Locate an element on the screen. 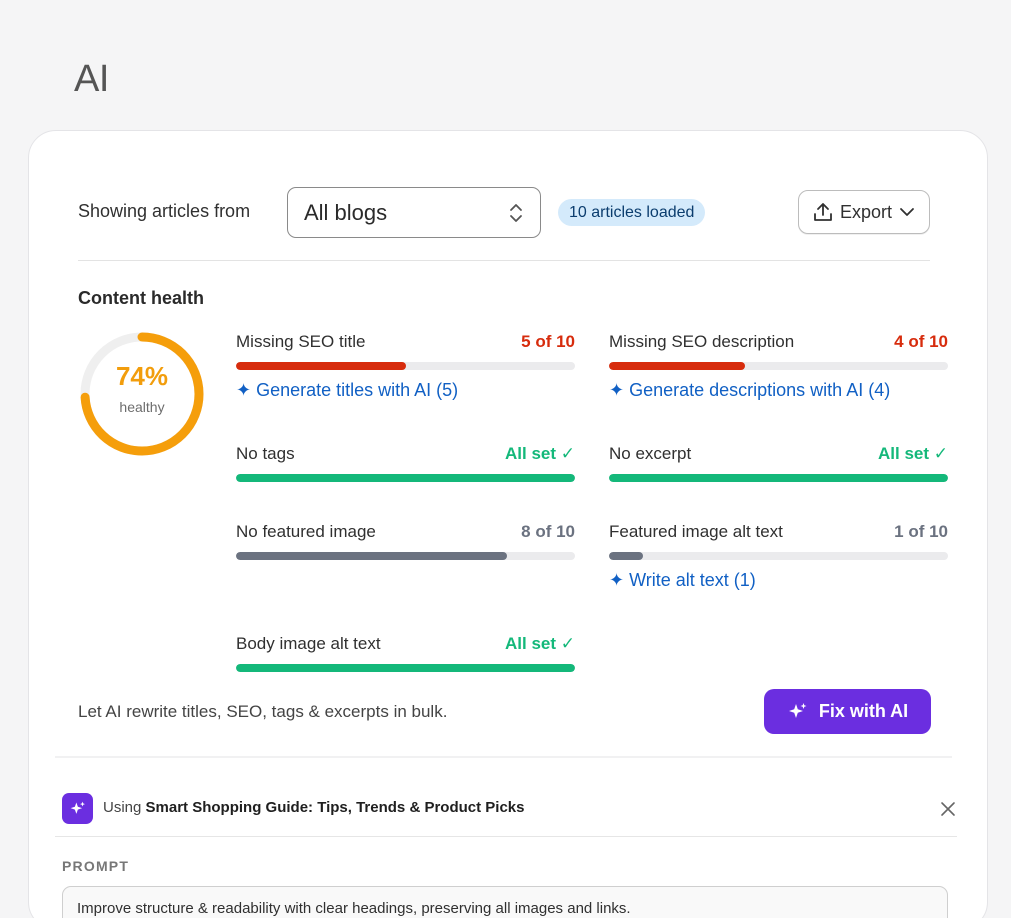  blog-select-value: All blogs is located at coordinates (346, 212).